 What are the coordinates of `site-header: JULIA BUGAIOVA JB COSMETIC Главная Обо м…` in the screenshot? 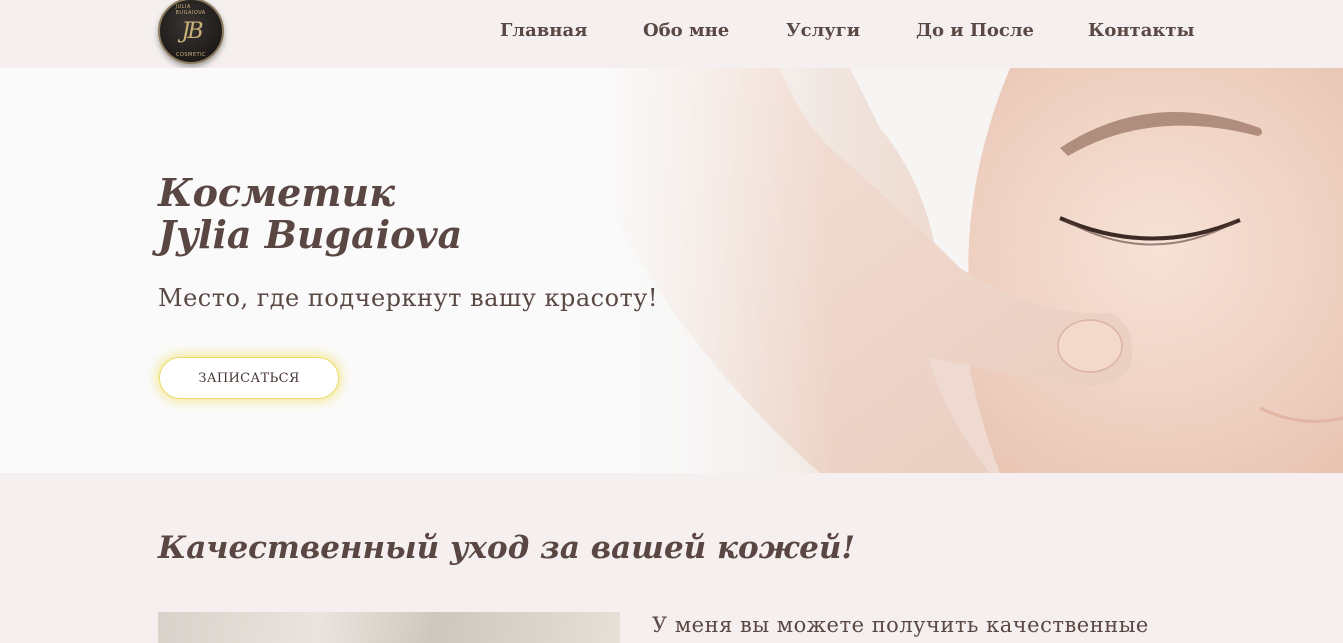 It's located at (671, 34).